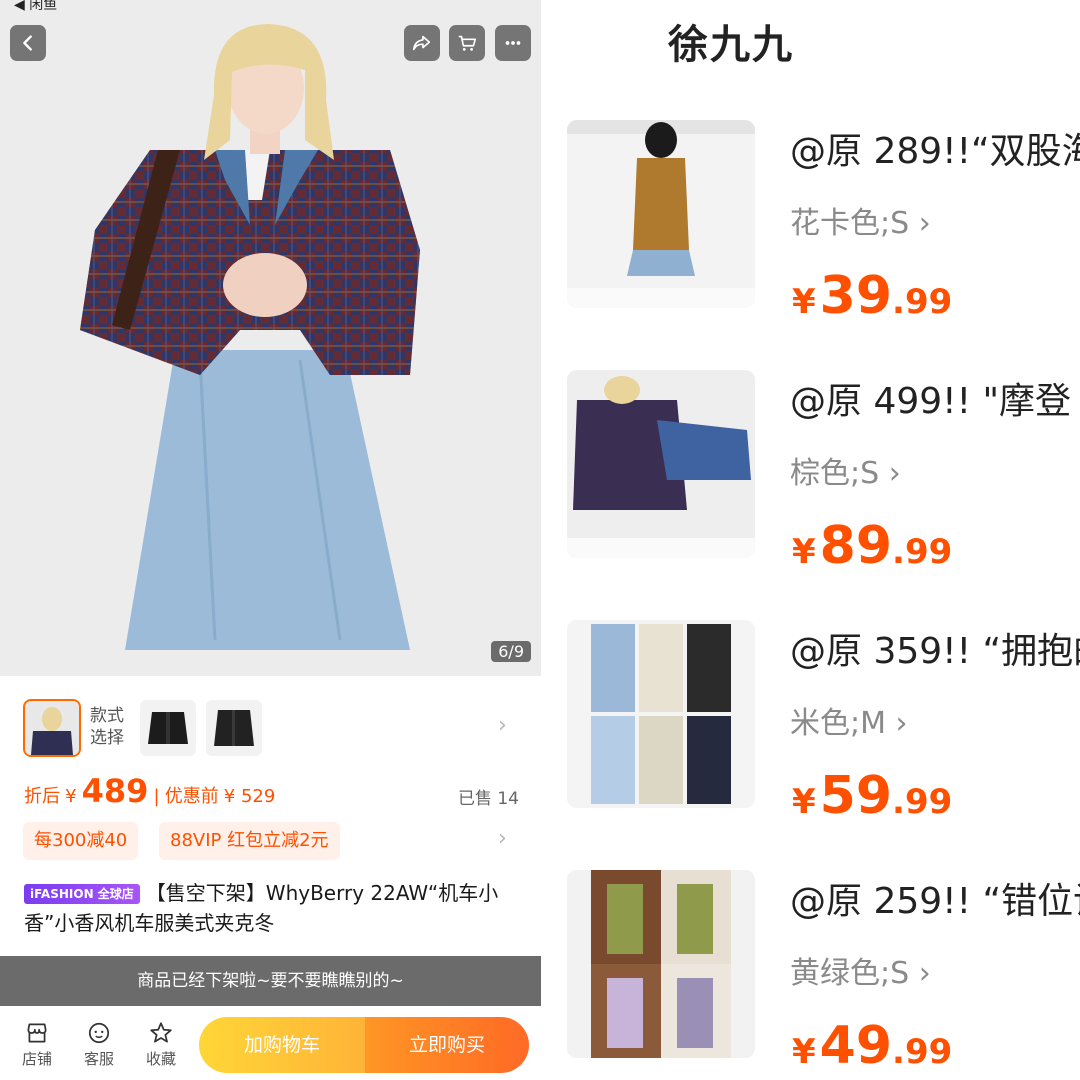 The height and width of the screenshot is (1080, 1080). What do you see at coordinates (282, 1045) in the screenshot?
I see `add-to-cart-button: 加购物车` at bounding box center [282, 1045].